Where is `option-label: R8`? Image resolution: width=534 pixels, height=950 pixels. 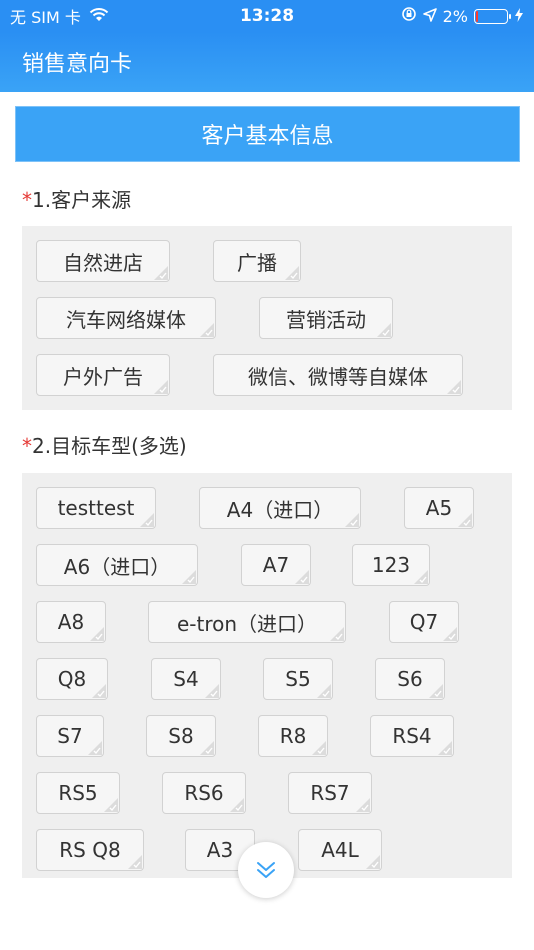
option-label: R8 is located at coordinates (293, 736).